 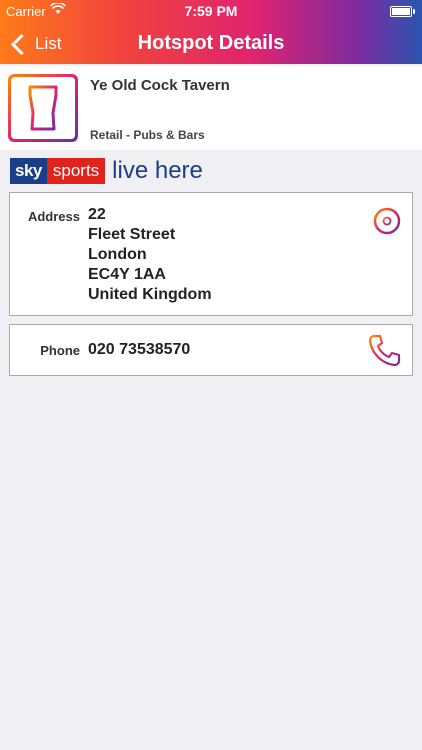 I want to click on pint-glass-icon, so click(x=43, y=108).